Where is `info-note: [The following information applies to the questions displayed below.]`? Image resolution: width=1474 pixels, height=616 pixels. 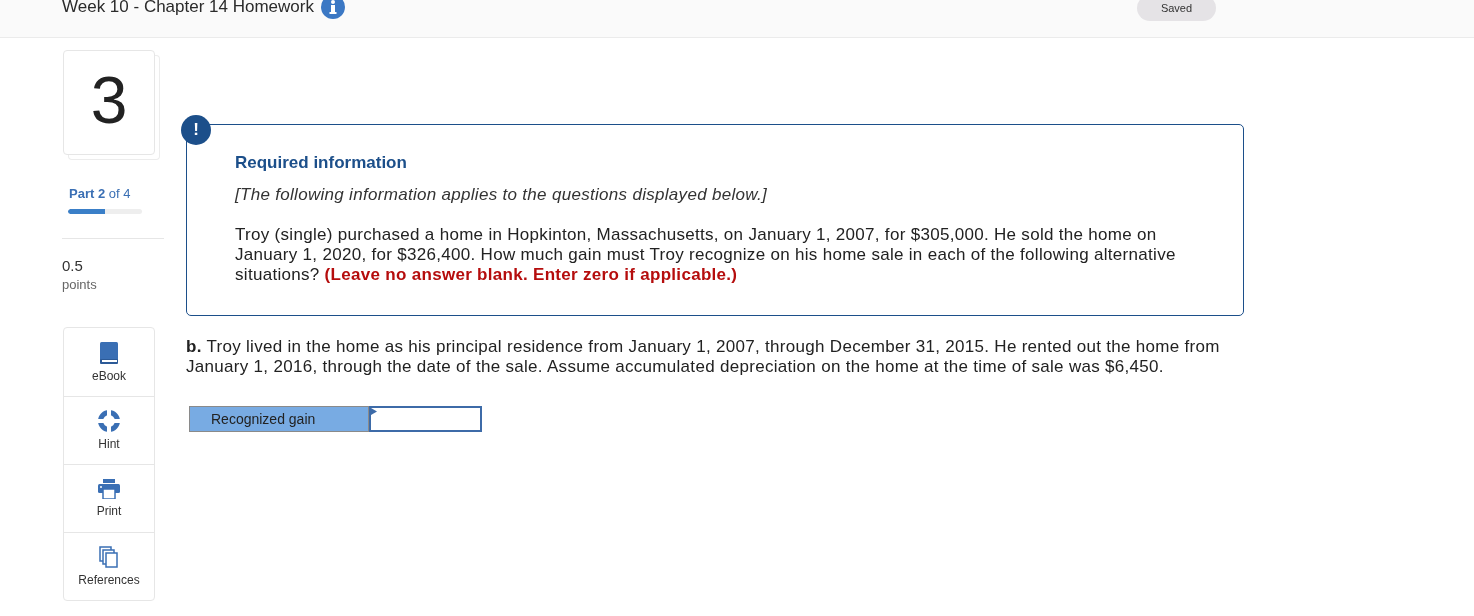 info-note: [The following information applies to the questions displayed below.] is located at coordinates (501, 195).